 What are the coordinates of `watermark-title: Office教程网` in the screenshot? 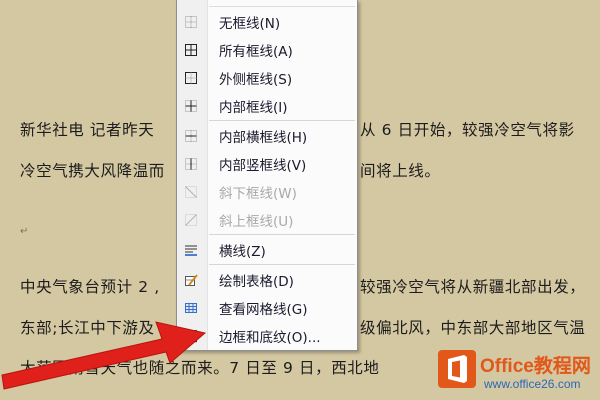 It's located at (535, 366).